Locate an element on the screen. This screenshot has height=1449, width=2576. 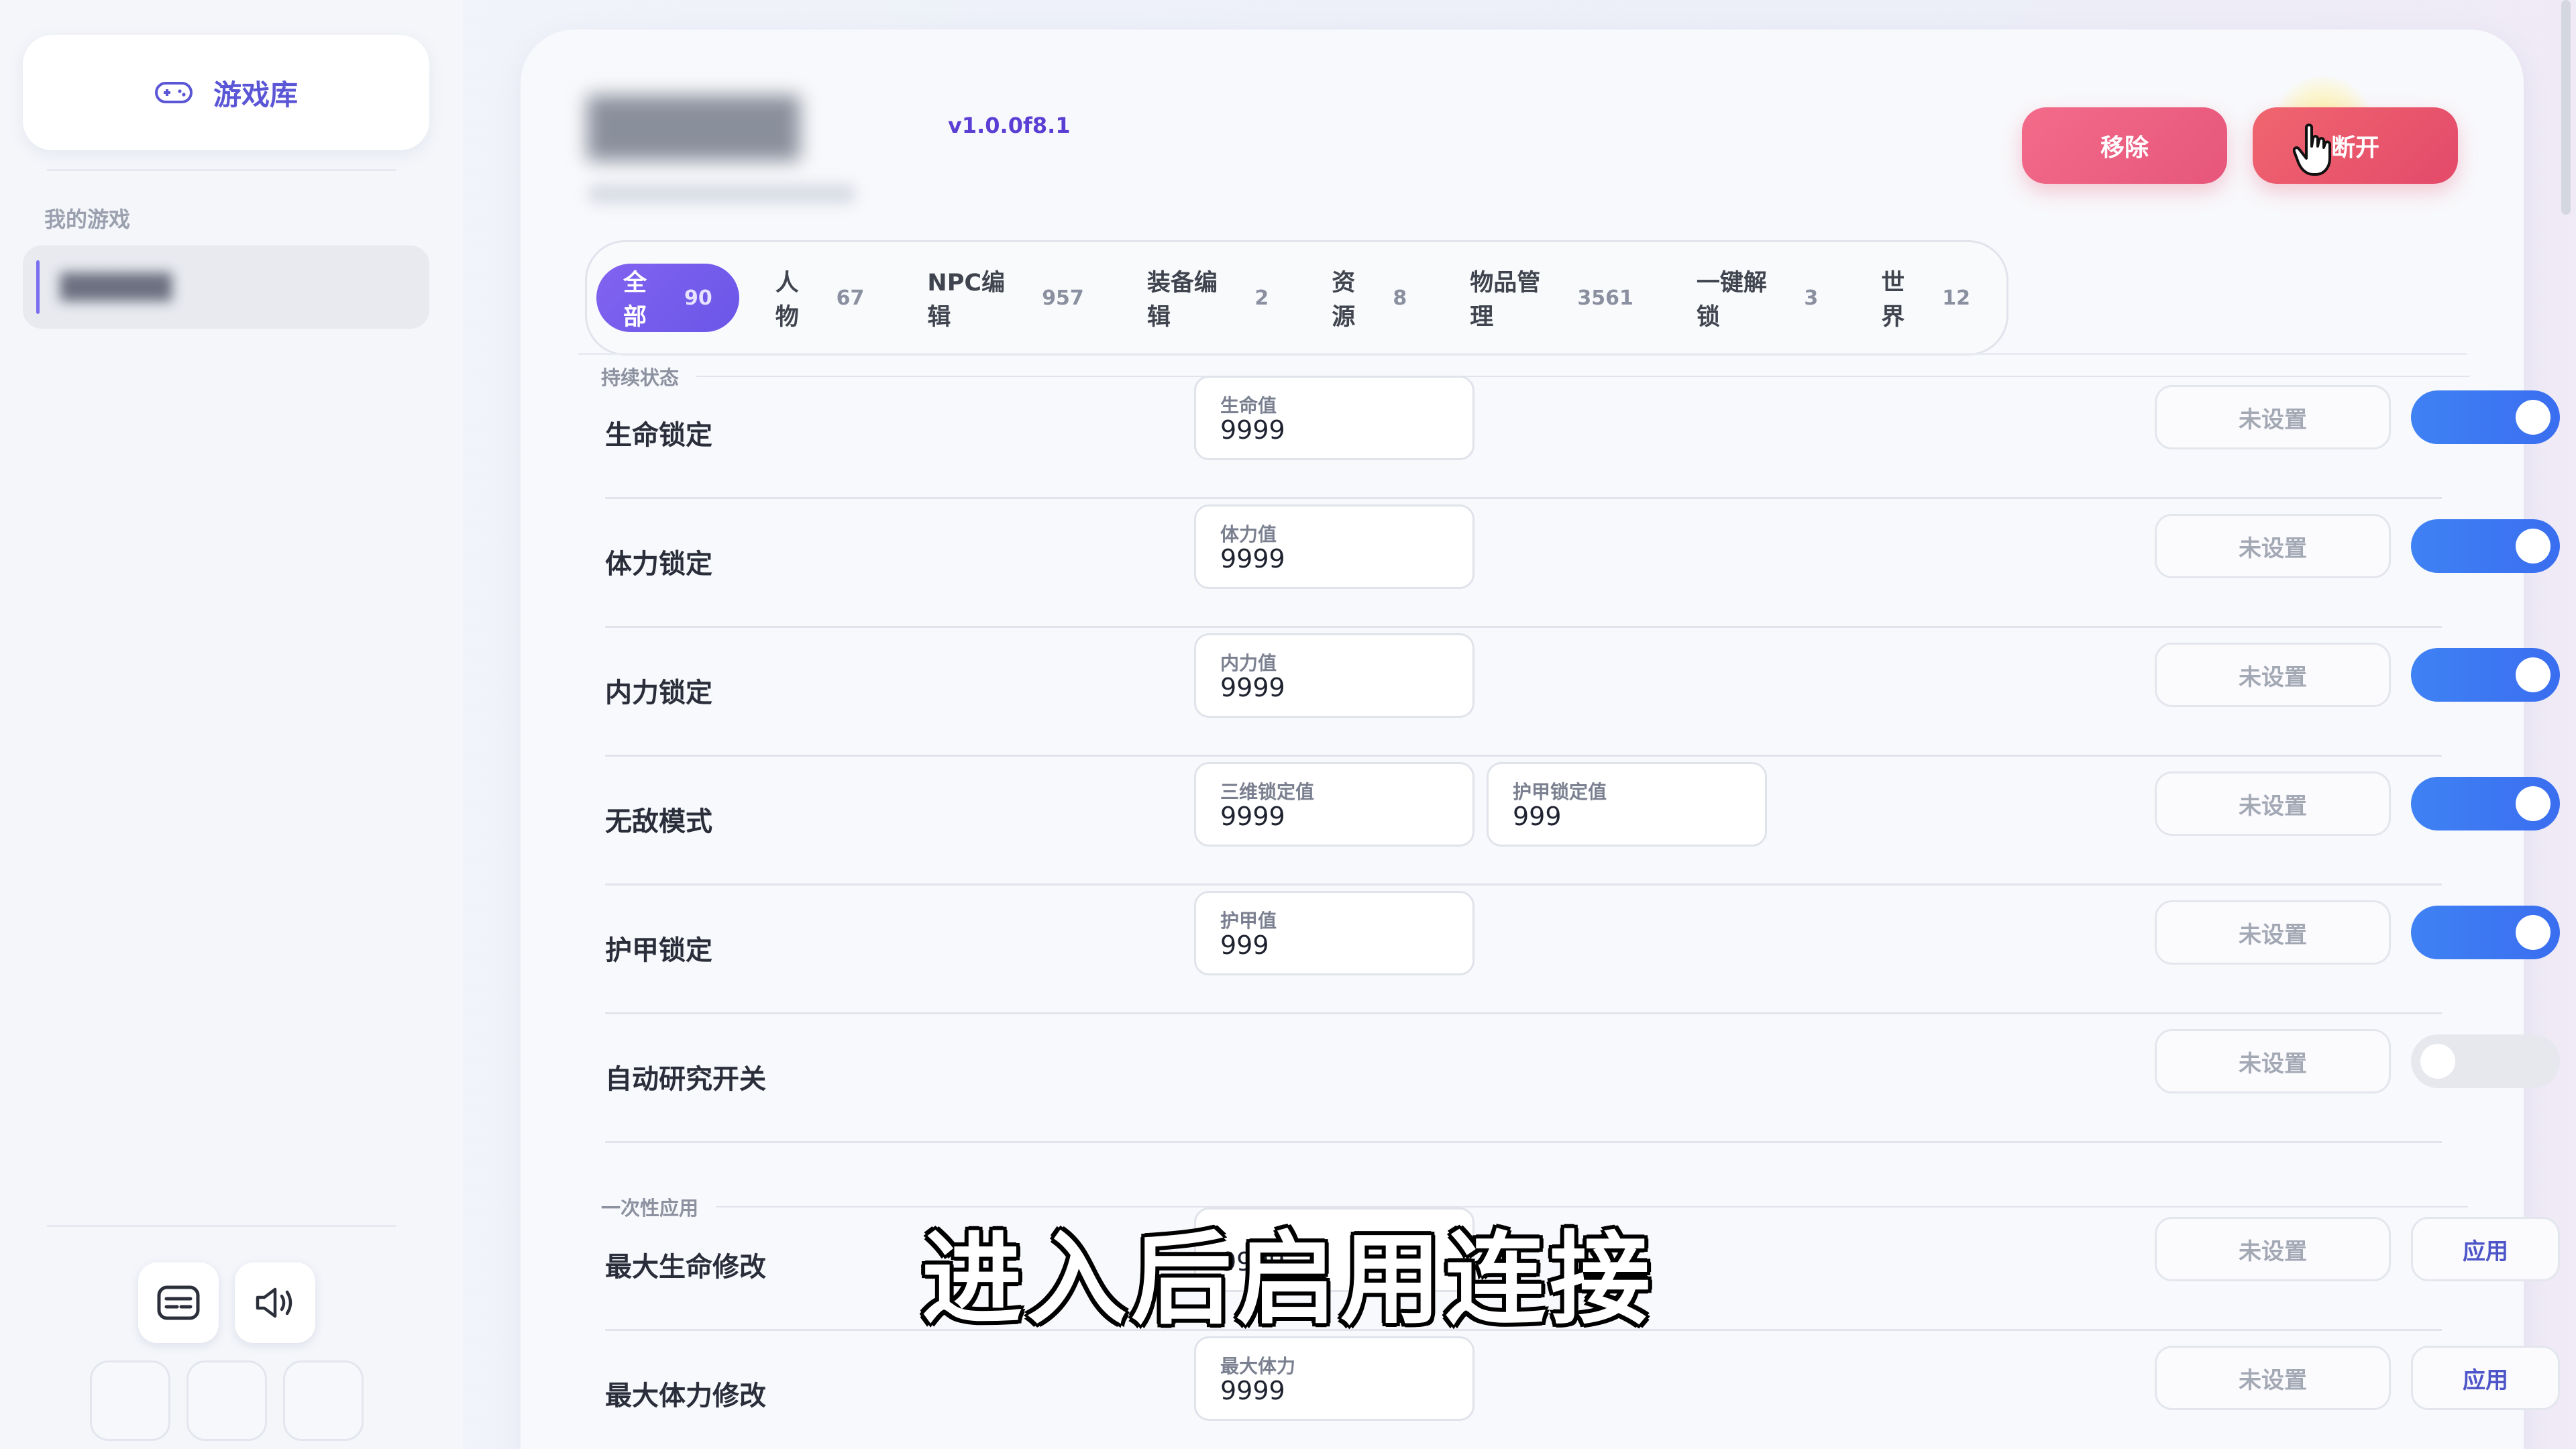
value-input-label: 体力值 is located at coordinates (1248, 534).